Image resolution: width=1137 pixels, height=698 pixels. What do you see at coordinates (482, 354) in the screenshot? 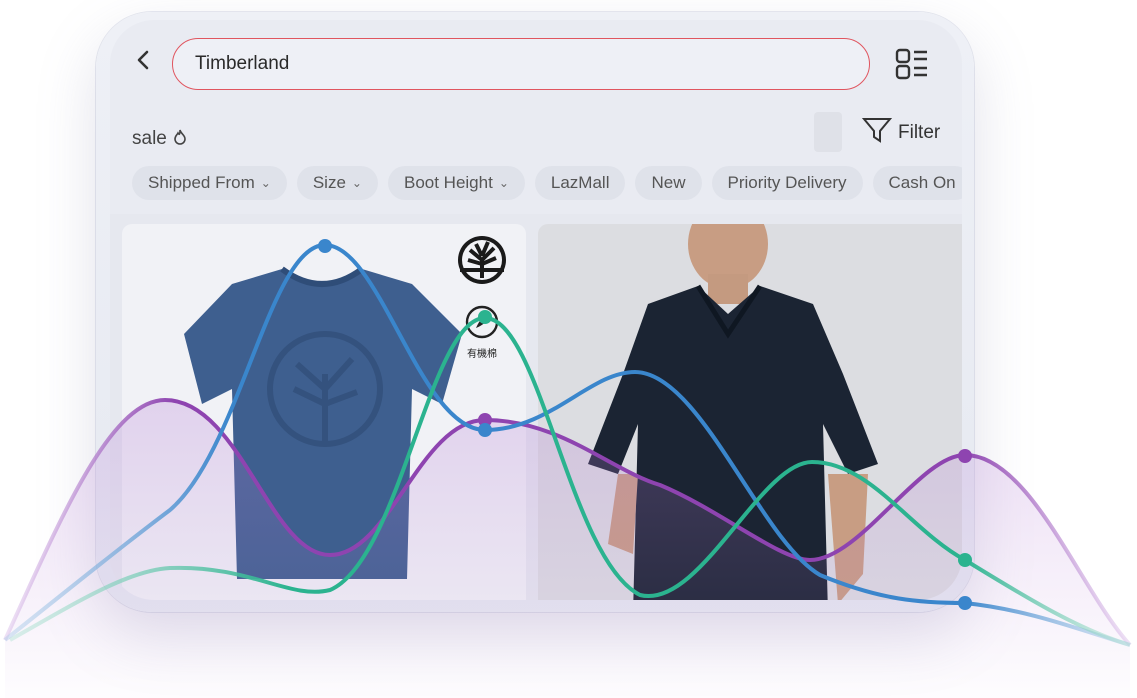
I see `badge-text: 有機棉` at bounding box center [482, 354].